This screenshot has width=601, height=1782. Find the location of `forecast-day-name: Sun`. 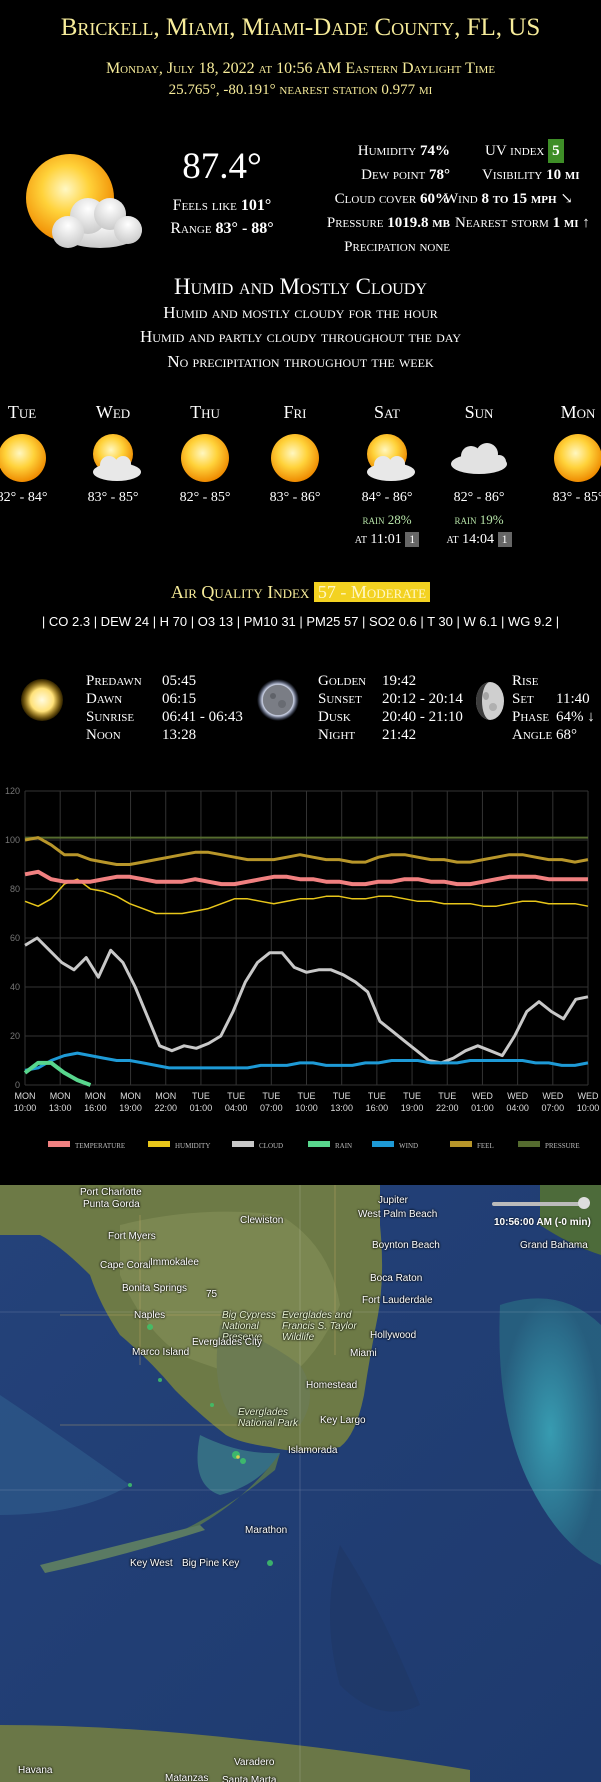

forecast-day-name: Sun is located at coordinates (479, 412).